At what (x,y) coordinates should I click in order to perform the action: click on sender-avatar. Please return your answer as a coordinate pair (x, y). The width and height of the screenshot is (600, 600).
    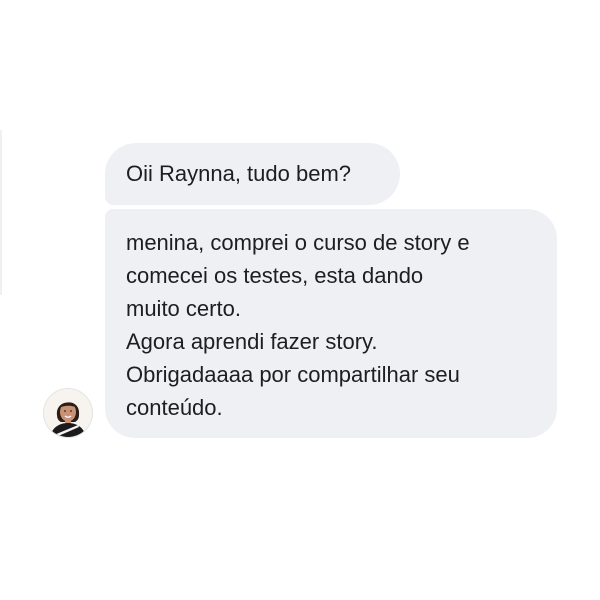
    Looking at the image, I should click on (68, 413).